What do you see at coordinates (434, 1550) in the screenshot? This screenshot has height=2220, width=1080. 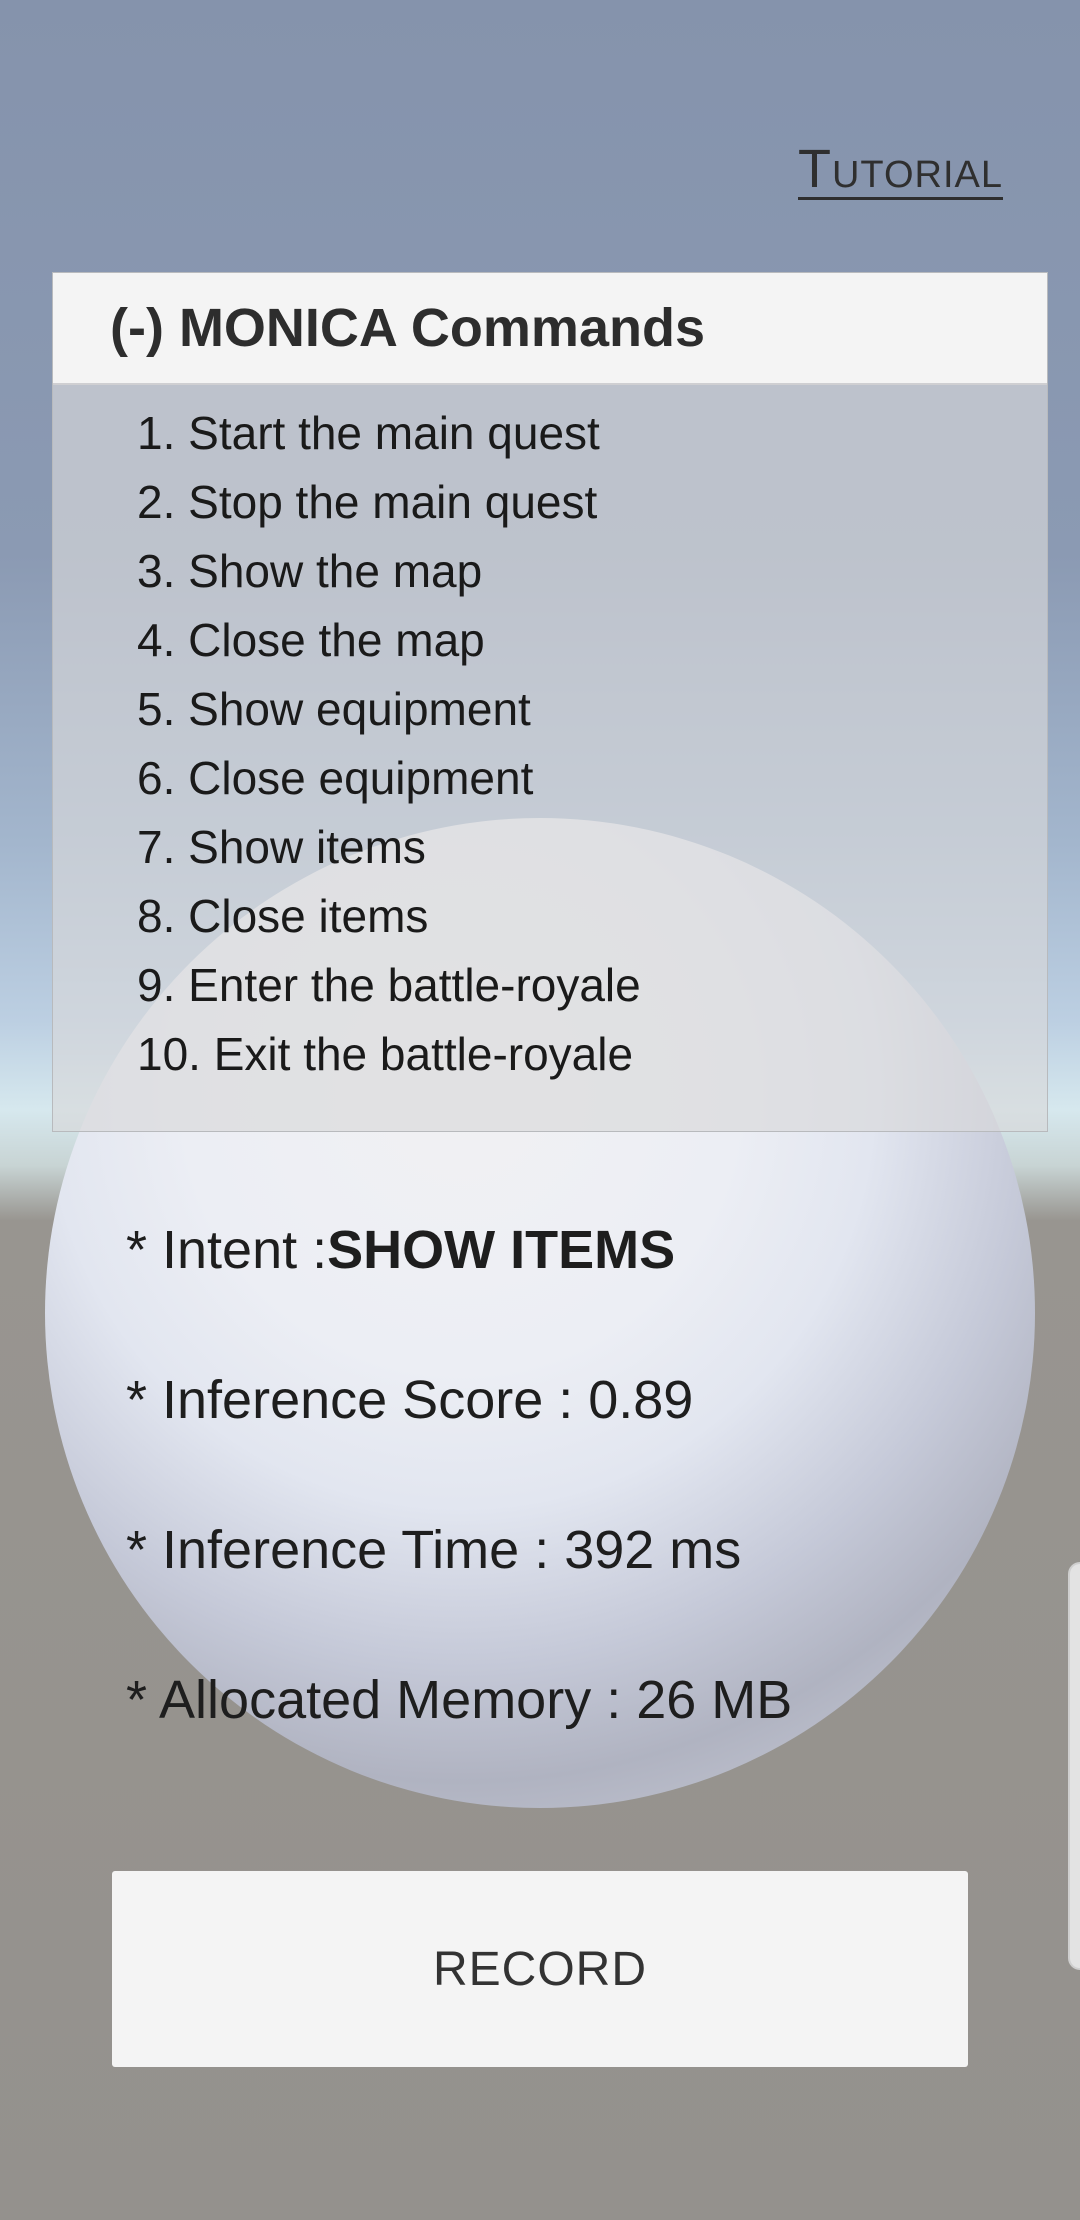 I see `inference-time: * Inference Time : 392 ms` at bounding box center [434, 1550].